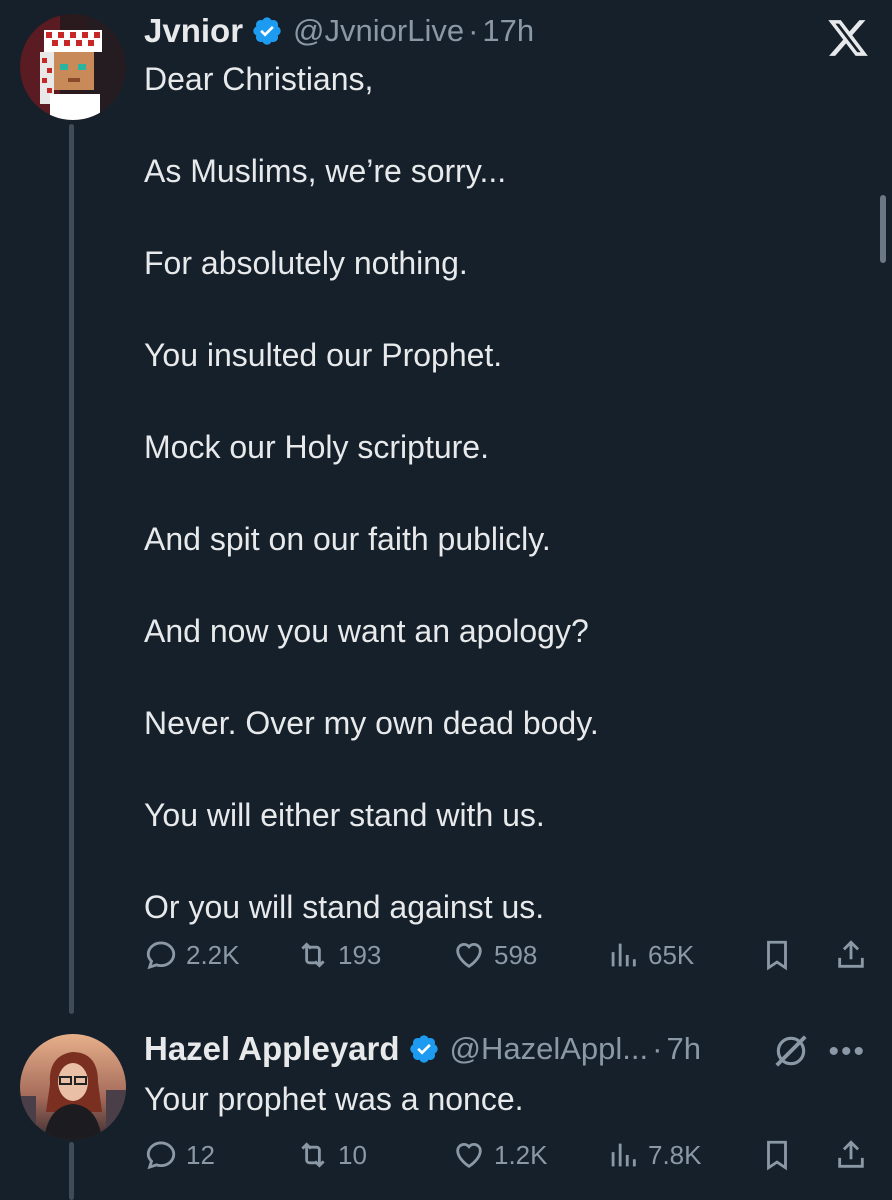 The image size is (892, 1200). I want to click on reply-button: 12, so click(179, 1155).